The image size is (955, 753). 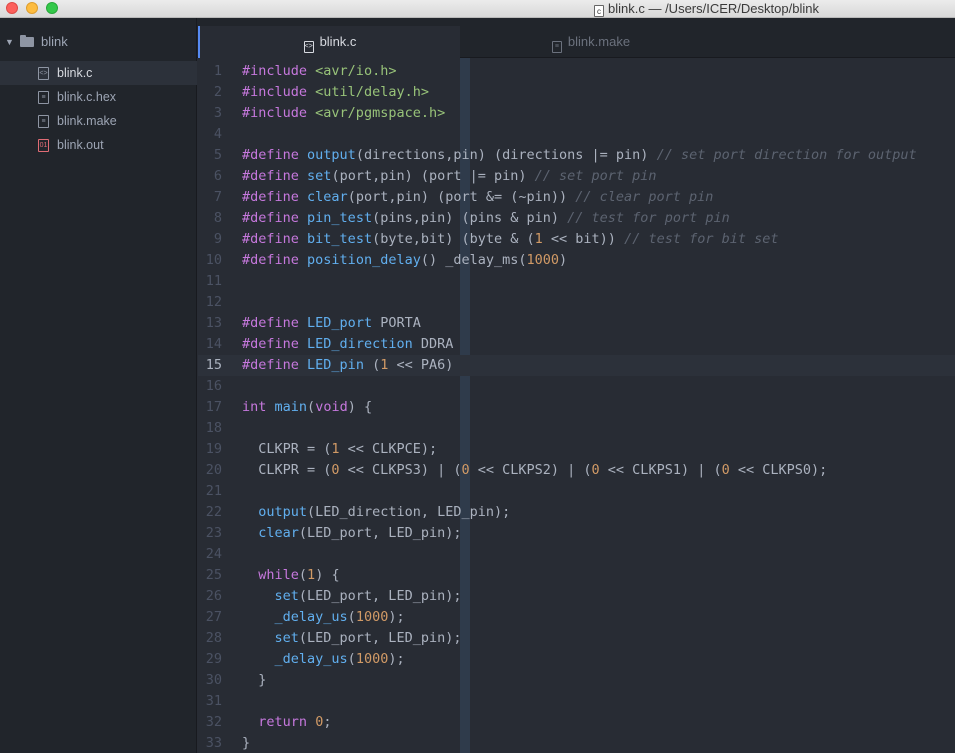 What do you see at coordinates (98, 145) in the screenshot?
I see `tree-item-blink-out: 01 blink.out` at bounding box center [98, 145].